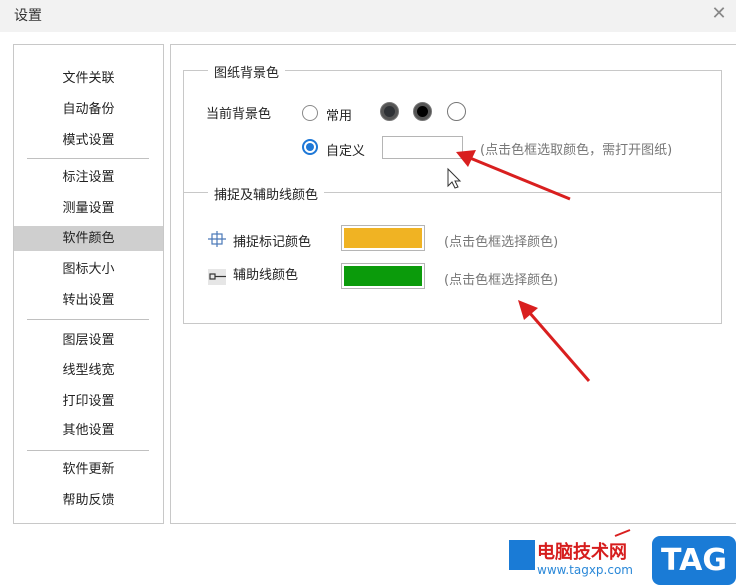 This screenshot has width=736, height=585. What do you see at coordinates (217, 239) in the screenshot?
I see `snap-marker-icon` at bounding box center [217, 239].